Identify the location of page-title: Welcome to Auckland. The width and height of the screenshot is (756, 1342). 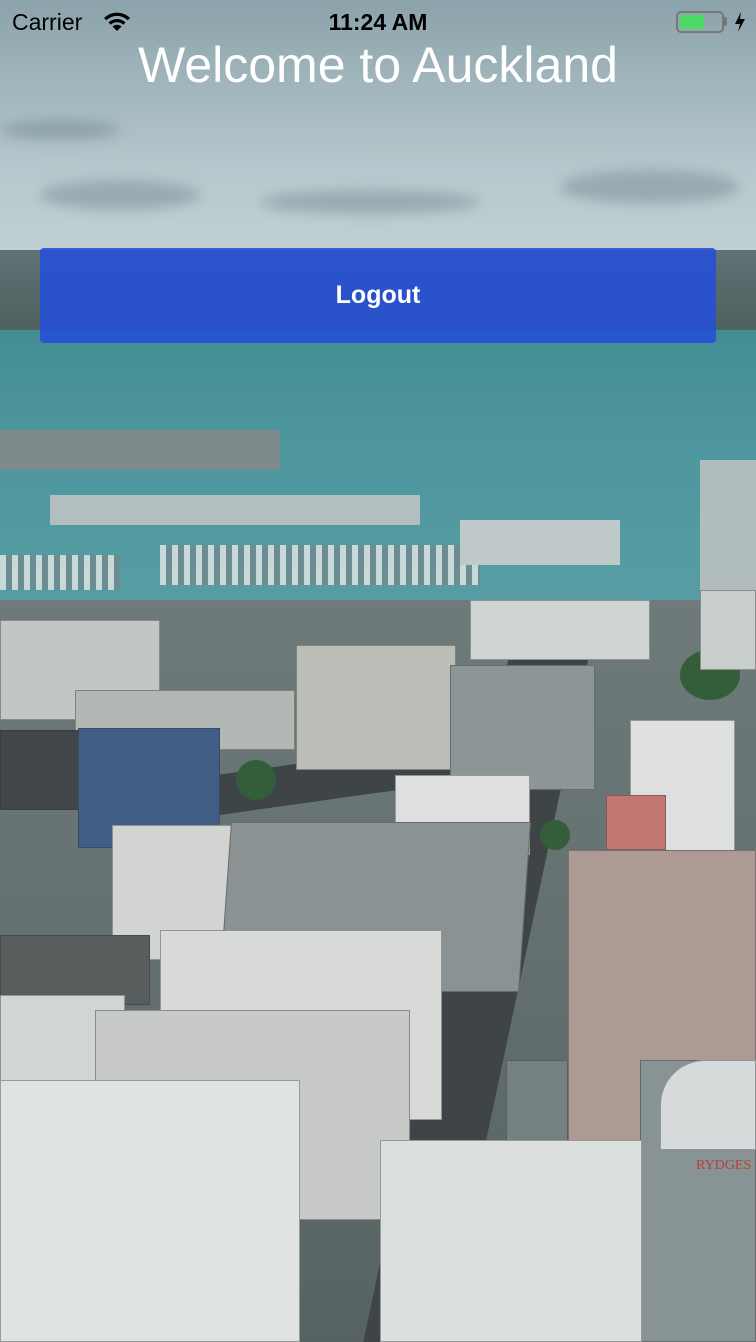
(378, 65).